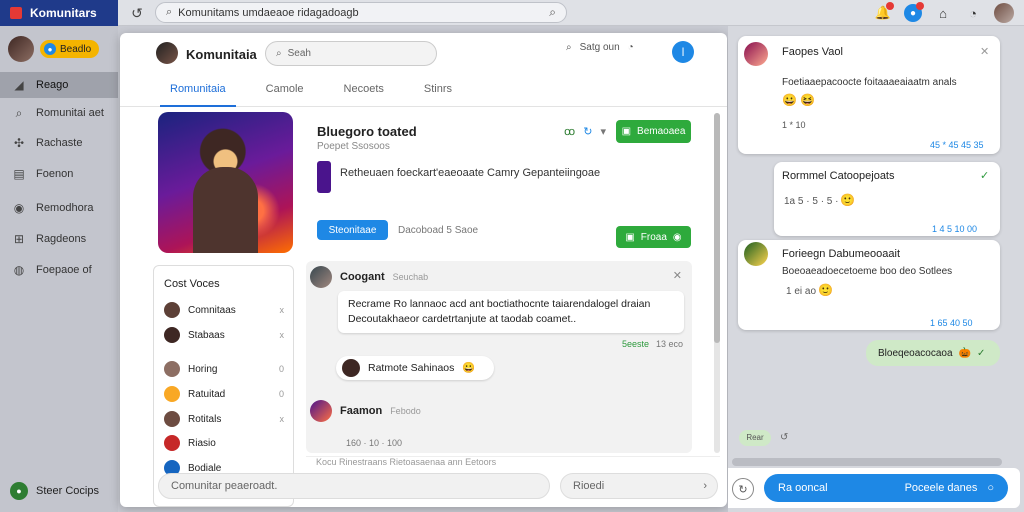  Describe the element at coordinates (838, 176) in the screenshot. I see `chat-name: Rormmel Catoopejoats` at that location.